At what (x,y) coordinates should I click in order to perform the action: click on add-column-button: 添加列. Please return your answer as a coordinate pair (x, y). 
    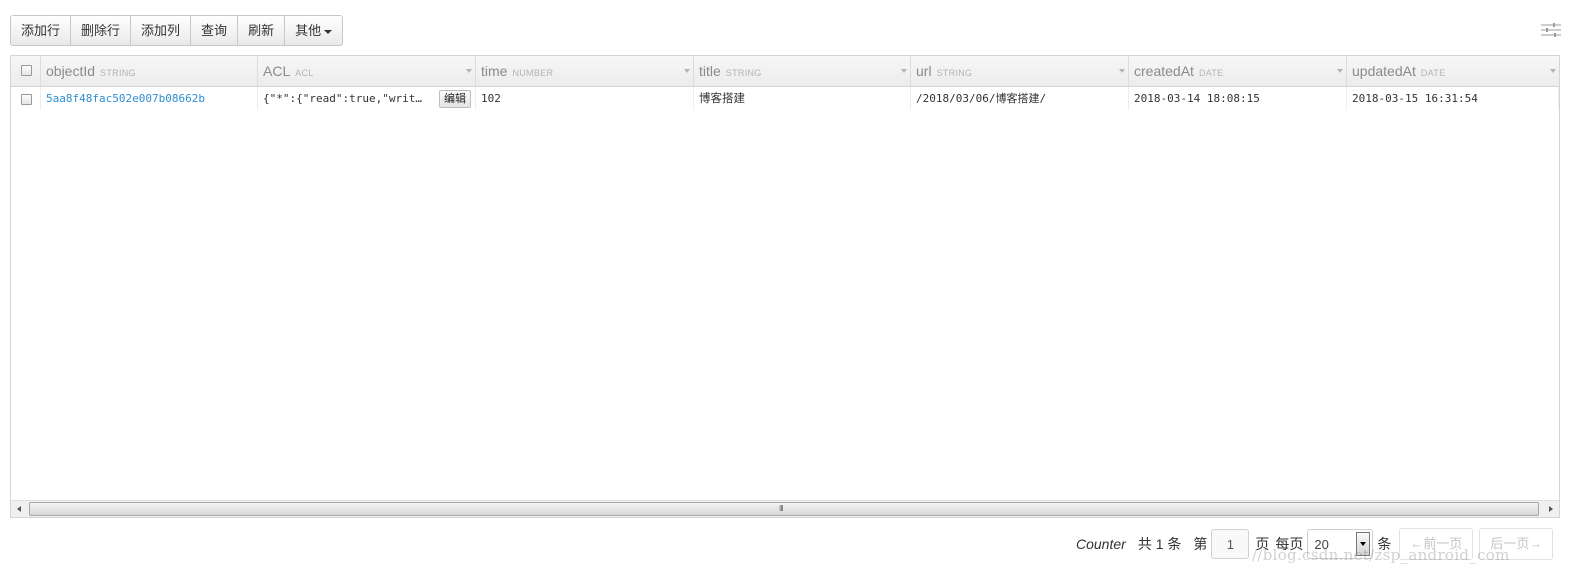
    Looking at the image, I should click on (161, 30).